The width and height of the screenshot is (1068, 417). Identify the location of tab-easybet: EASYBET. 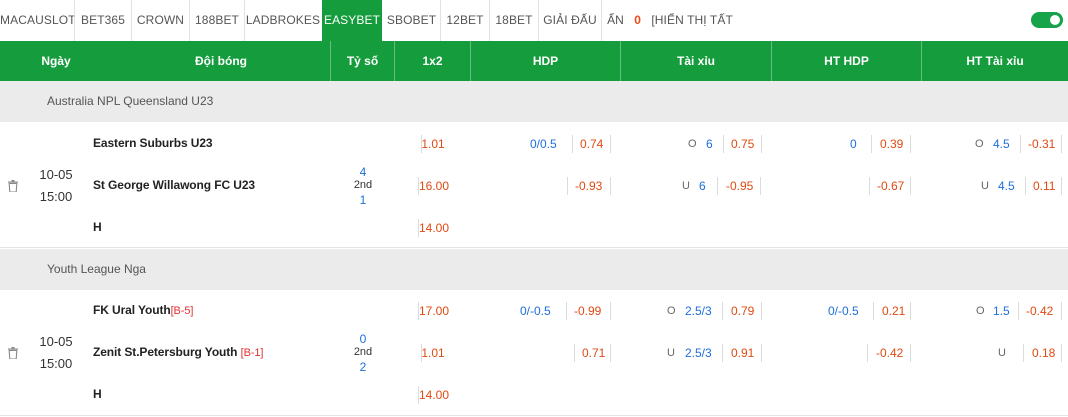
(352, 20).